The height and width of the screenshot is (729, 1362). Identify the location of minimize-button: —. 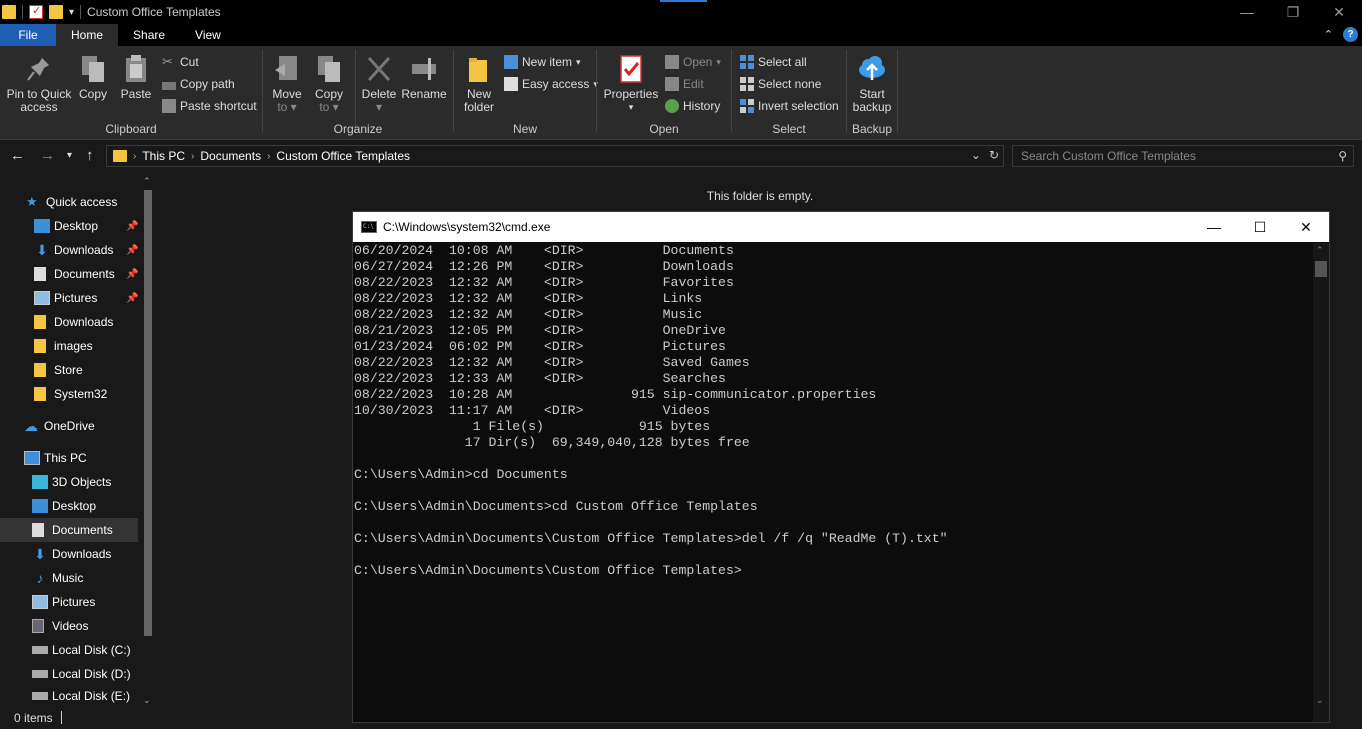
(1247, 12).